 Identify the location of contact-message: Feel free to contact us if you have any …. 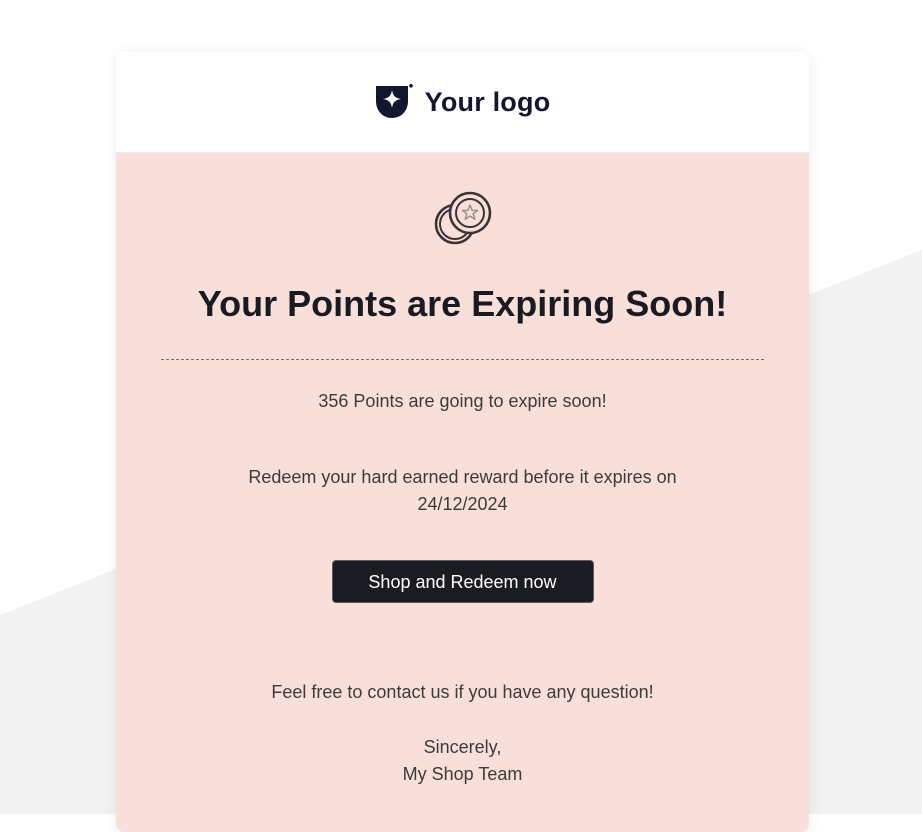
(462, 692).